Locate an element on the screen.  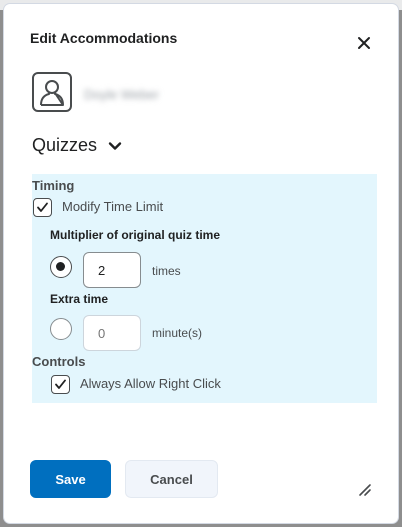
radio-selected-dot is located at coordinates (60, 266).